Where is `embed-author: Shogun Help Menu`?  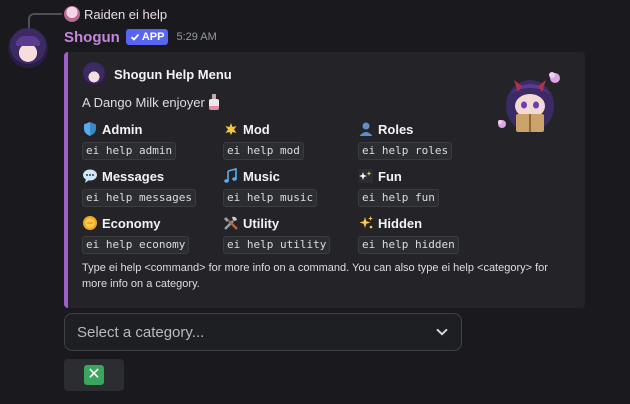
embed-author: Shogun Help Menu is located at coordinates (157, 74).